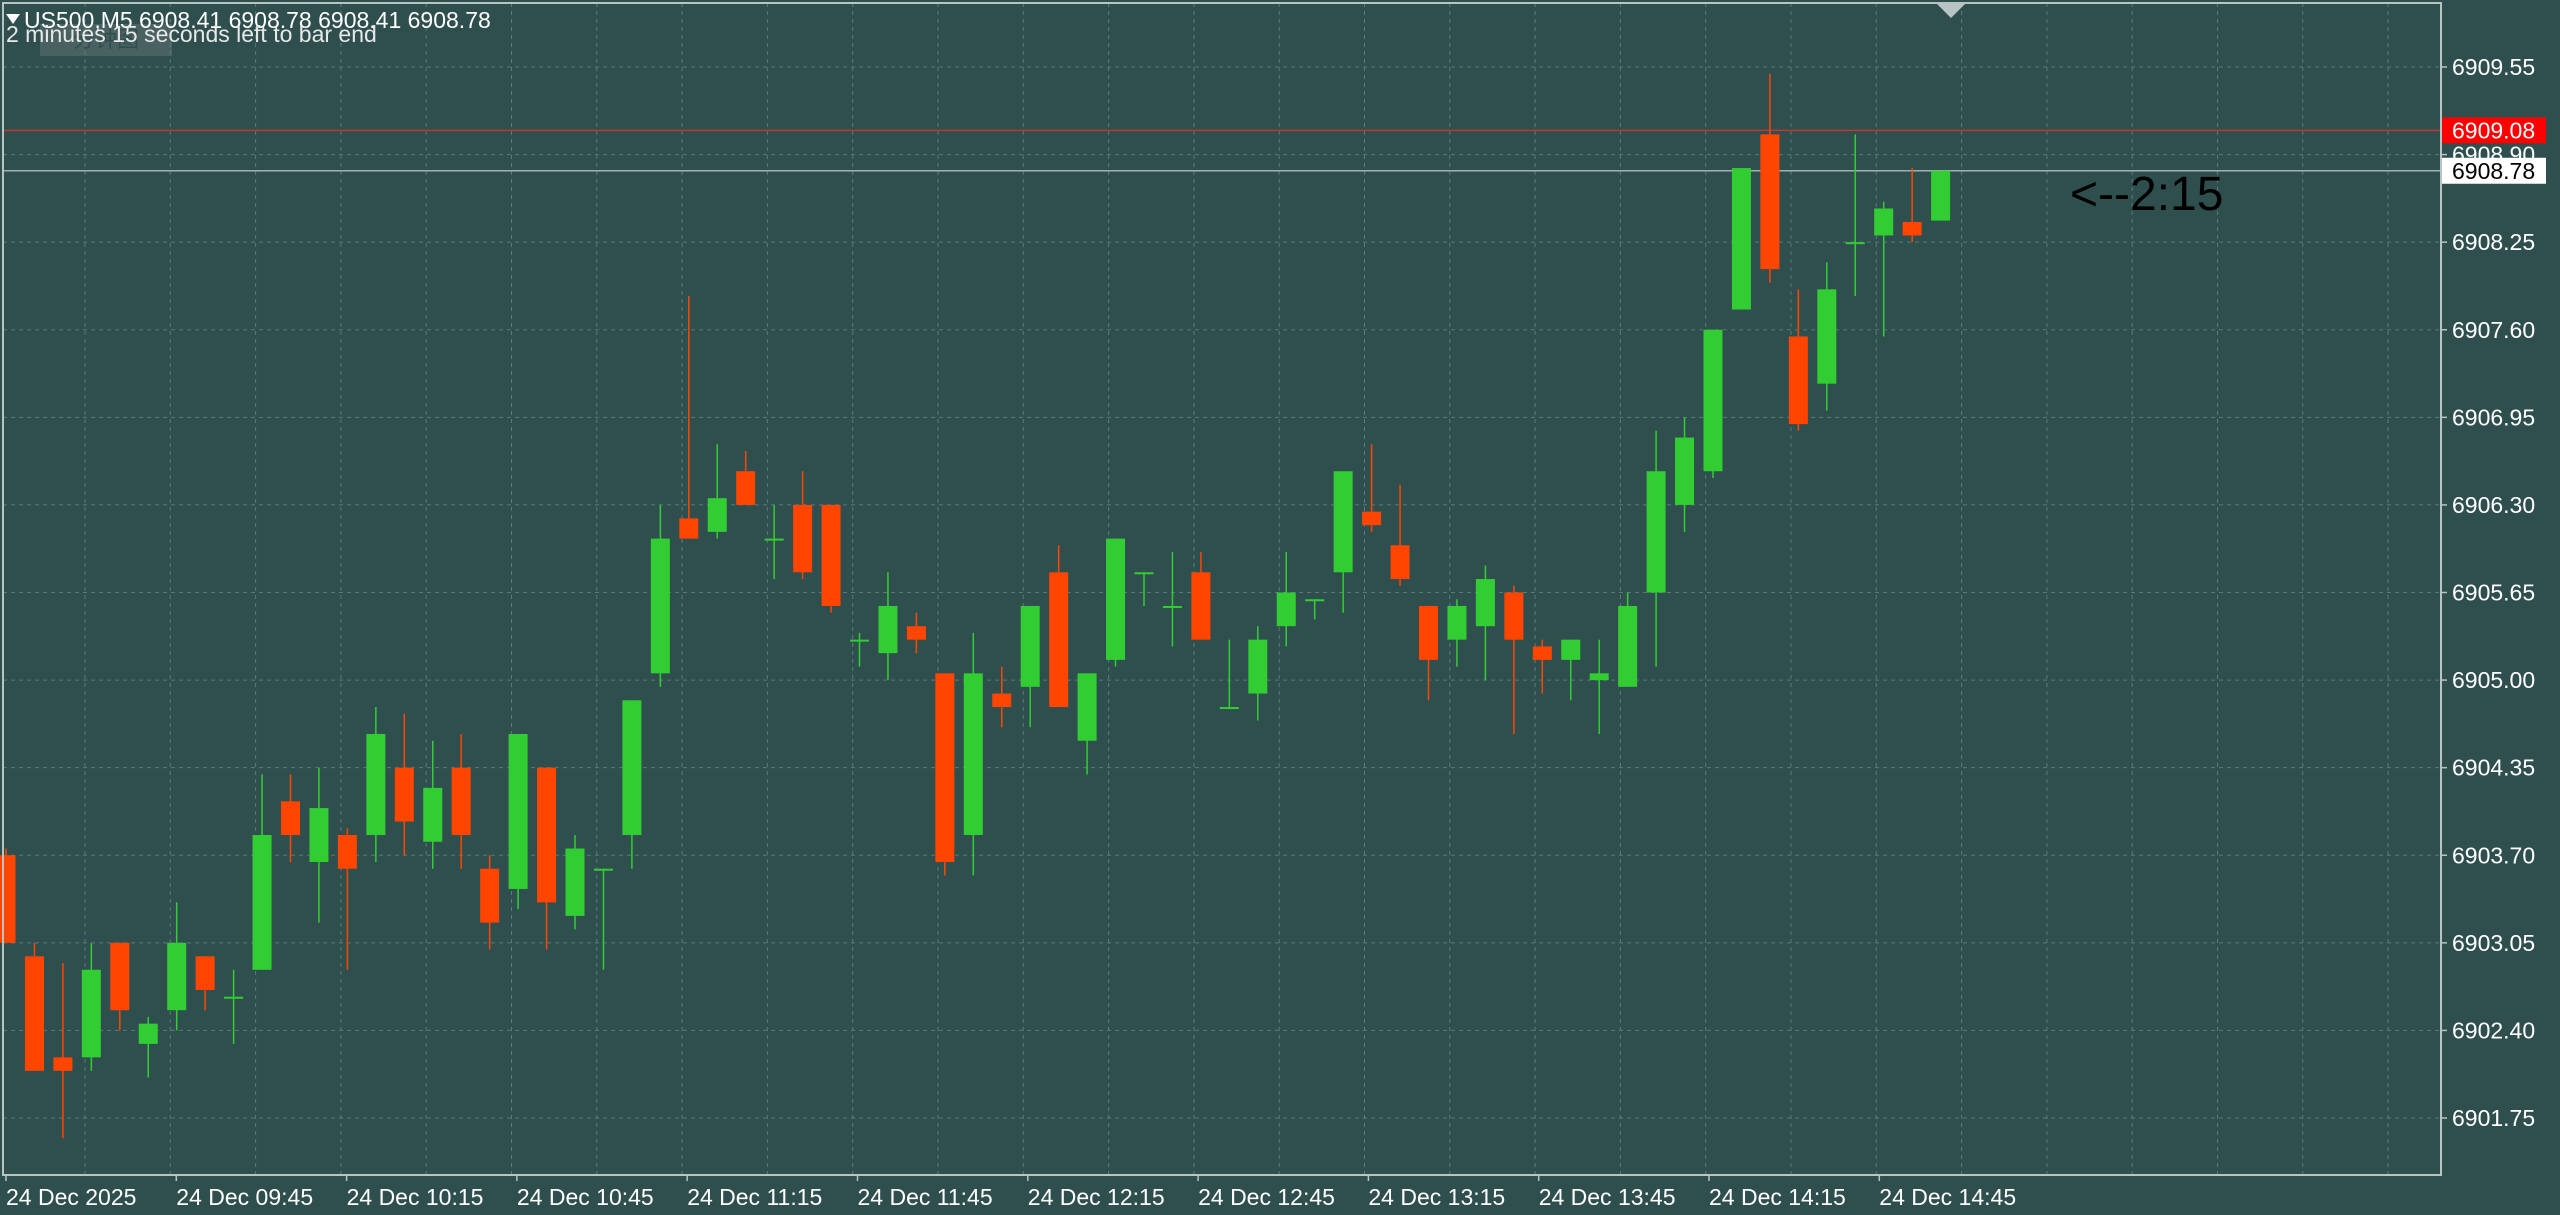  What do you see at coordinates (1266, 1197) in the screenshot?
I see `x-tick-label: 24 Dec 12:45` at bounding box center [1266, 1197].